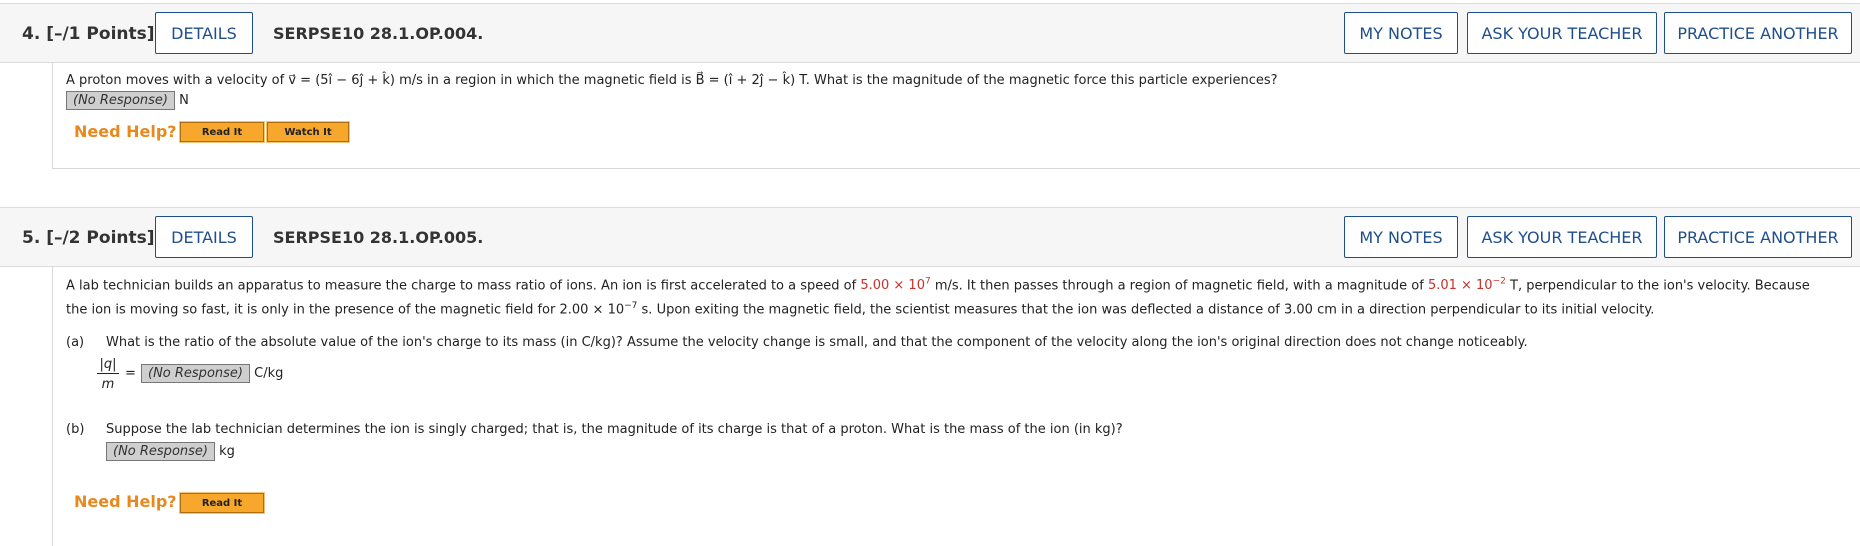 Image resolution: width=1860 pixels, height=546 pixels. I want to click on watch-it-button: Watch It, so click(308, 132).